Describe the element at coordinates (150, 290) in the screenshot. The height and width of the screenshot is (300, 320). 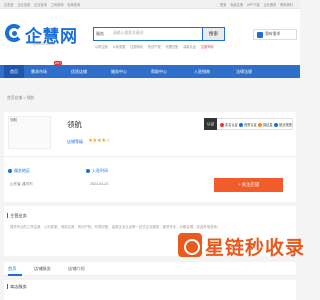
I see `shop-services-section: 本店服务` at that location.